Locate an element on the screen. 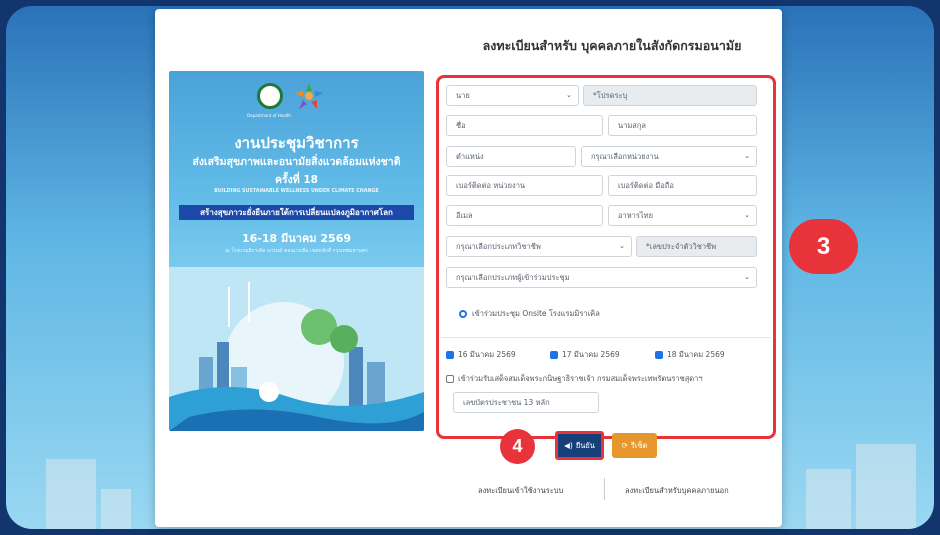 The height and width of the screenshot is (535, 940). food-select-value: อาหารไทย is located at coordinates (636, 215).